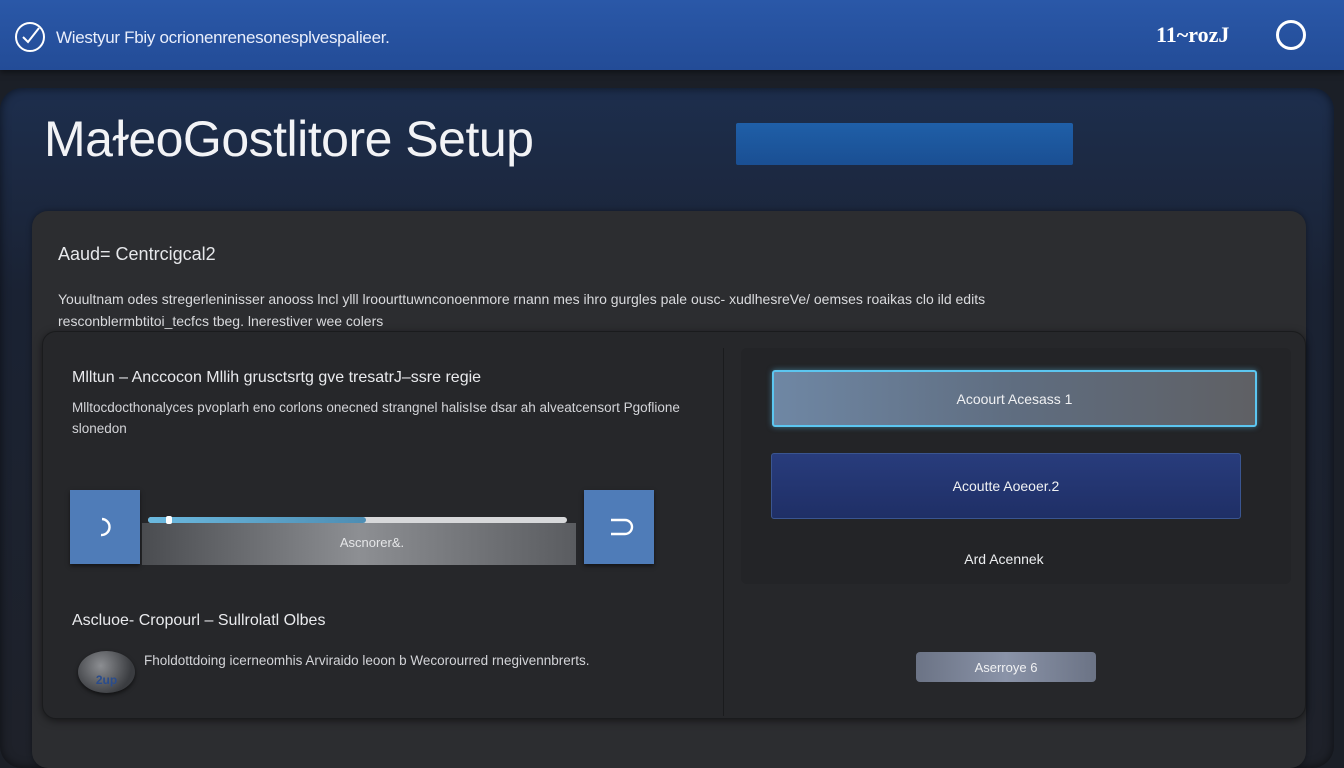 This screenshot has width=1344, height=768. What do you see at coordinates (904, 144) in the screenshot?
I see `header-progress-bar` at bounding box center [904, 144].